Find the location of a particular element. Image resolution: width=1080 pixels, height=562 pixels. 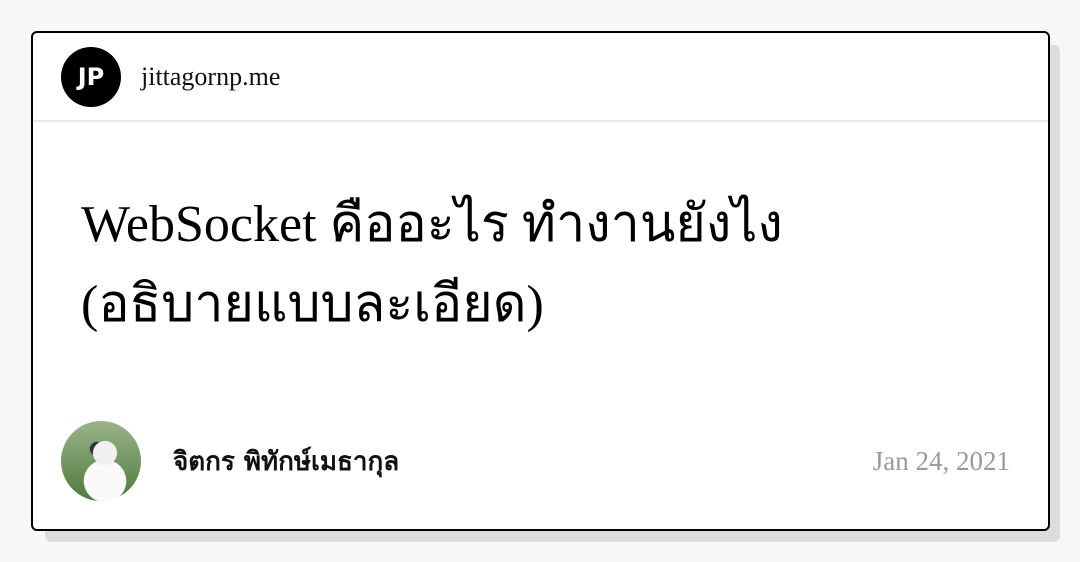

author-avatar is located at coordinates (101, 461).